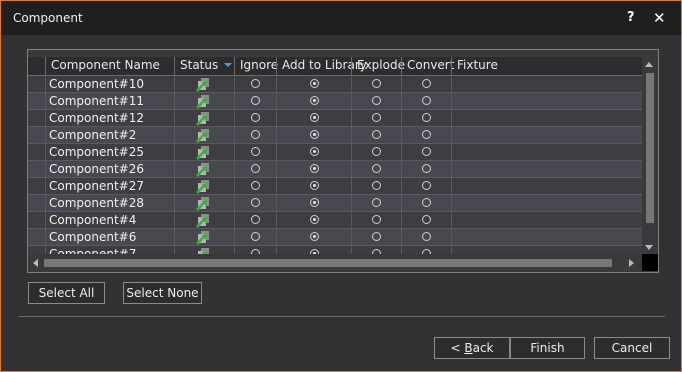 The image size is (682, 372). What do you see at coordinates (109, 118) in the screenshot?
I see `component-name-cell: Component#12` at bounding box center [109, 118].